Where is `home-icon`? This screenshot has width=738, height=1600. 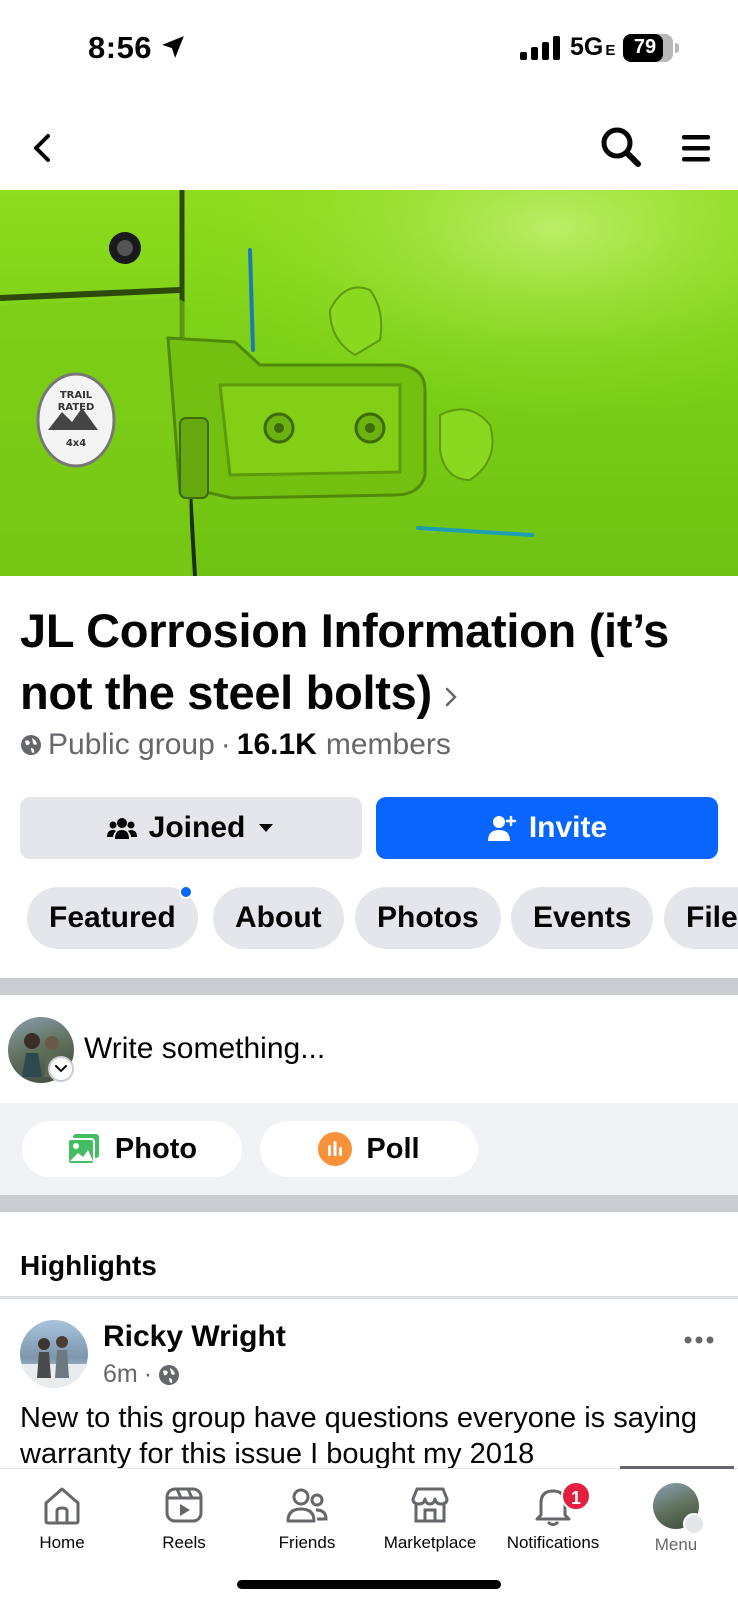 home-icon is located at coordinates (62, 1506).